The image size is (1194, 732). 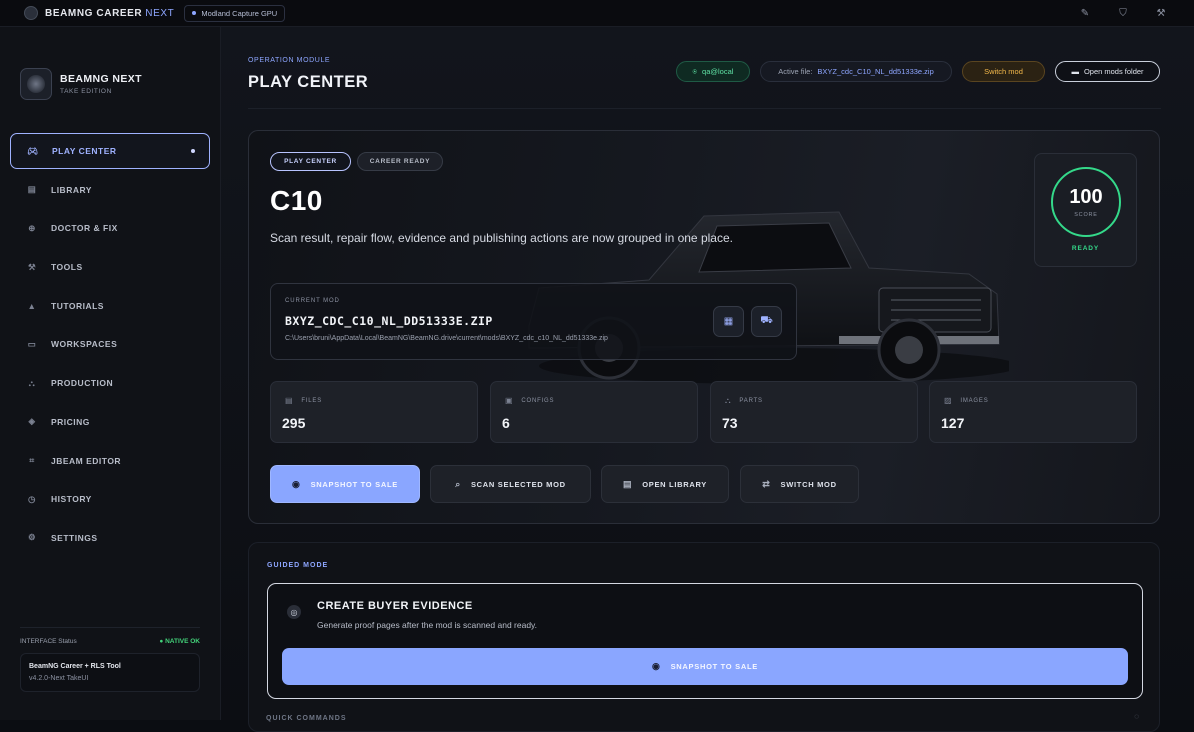 I want to click on score-card: 100 SCORE READY, so click(x=1085, y=210).